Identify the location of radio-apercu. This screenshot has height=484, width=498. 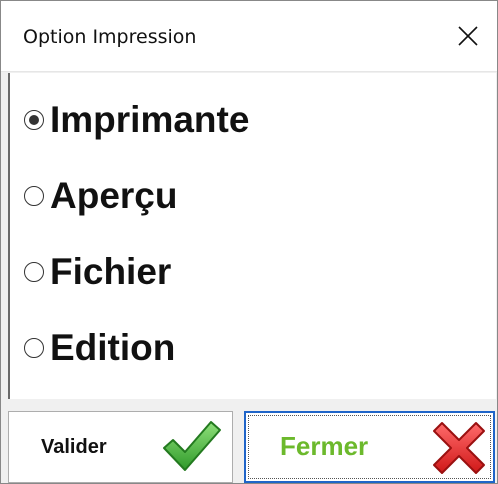
(34, 196).